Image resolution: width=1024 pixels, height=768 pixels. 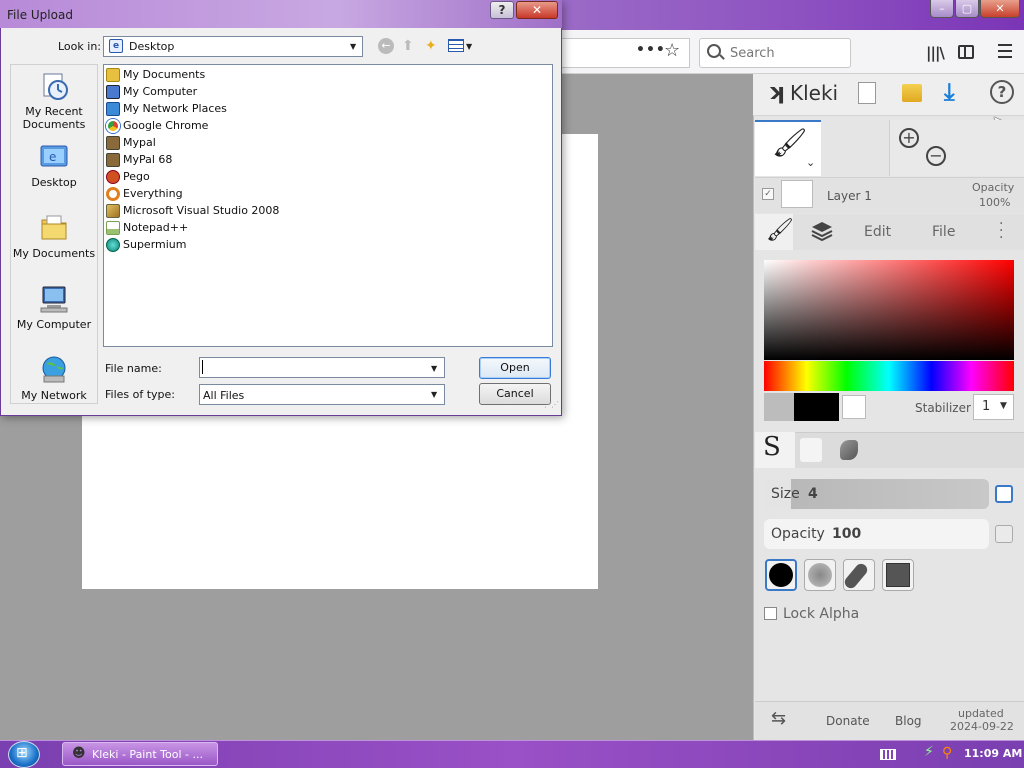 I want to click on view-menu-icon, so click(x=456, y=45).